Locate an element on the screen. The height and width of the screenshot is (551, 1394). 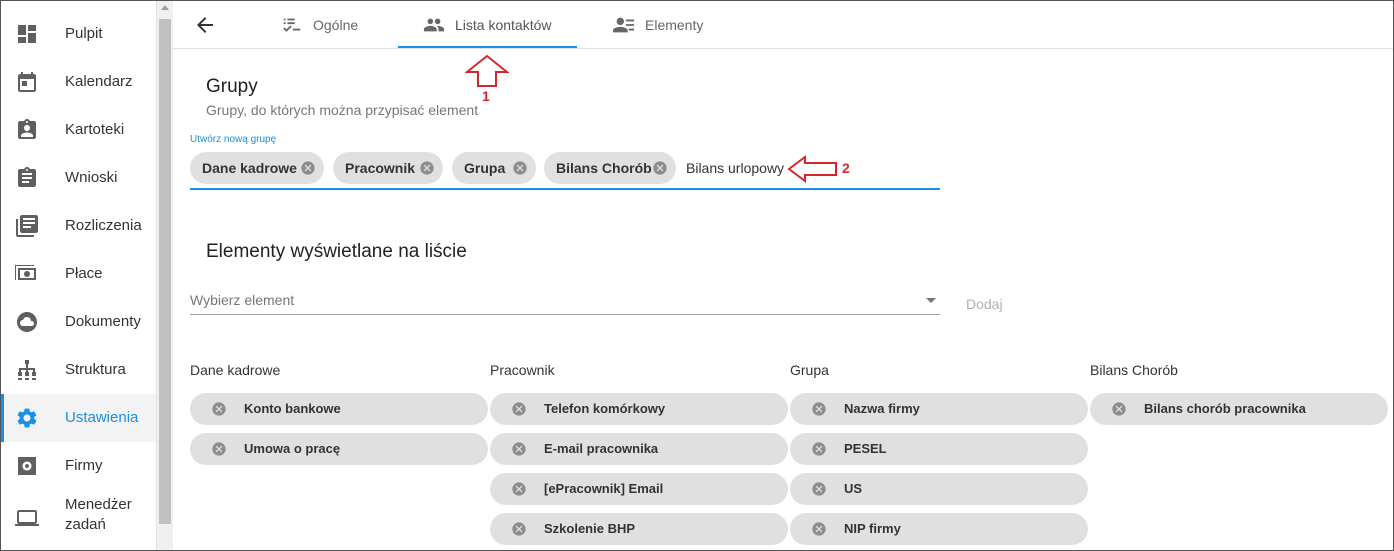
element-chip: Telefon komórkowy is located at coordinates (639, 409).